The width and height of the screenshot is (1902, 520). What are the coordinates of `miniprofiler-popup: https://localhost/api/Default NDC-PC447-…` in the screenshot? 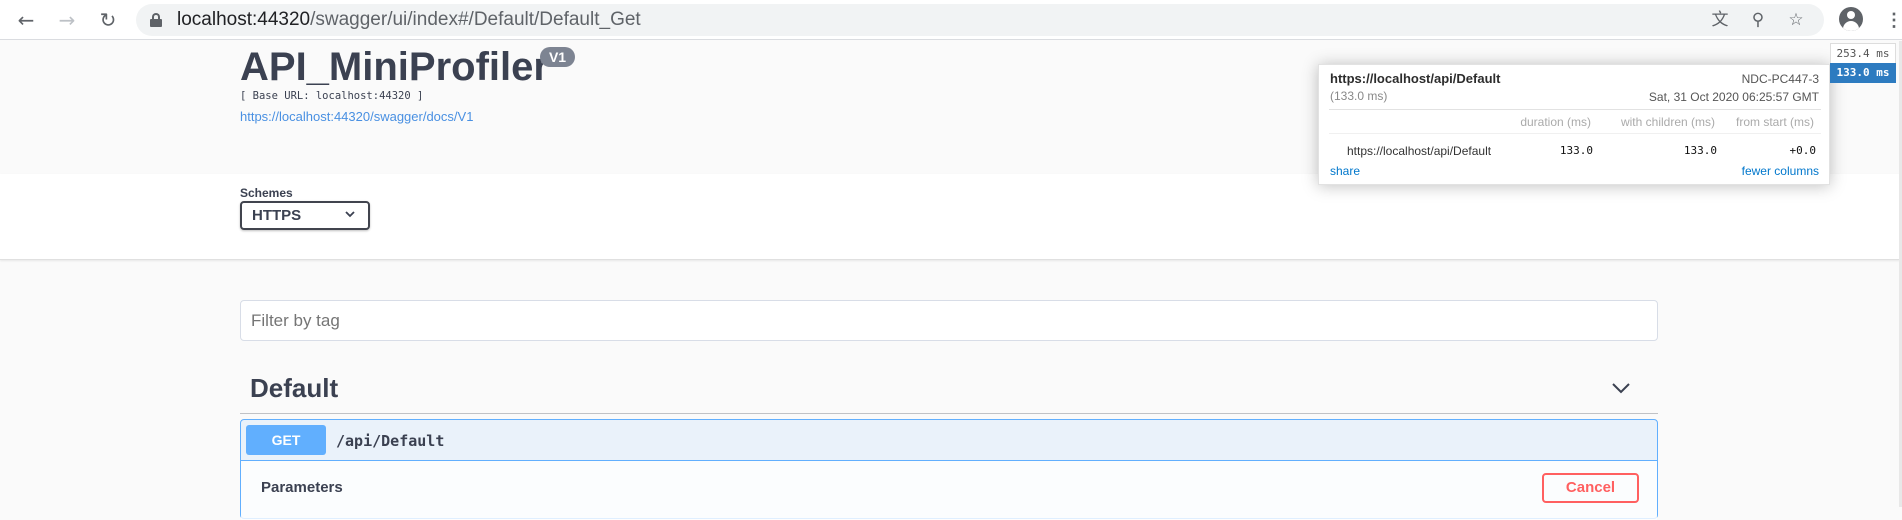 It's located at (1574, 124).